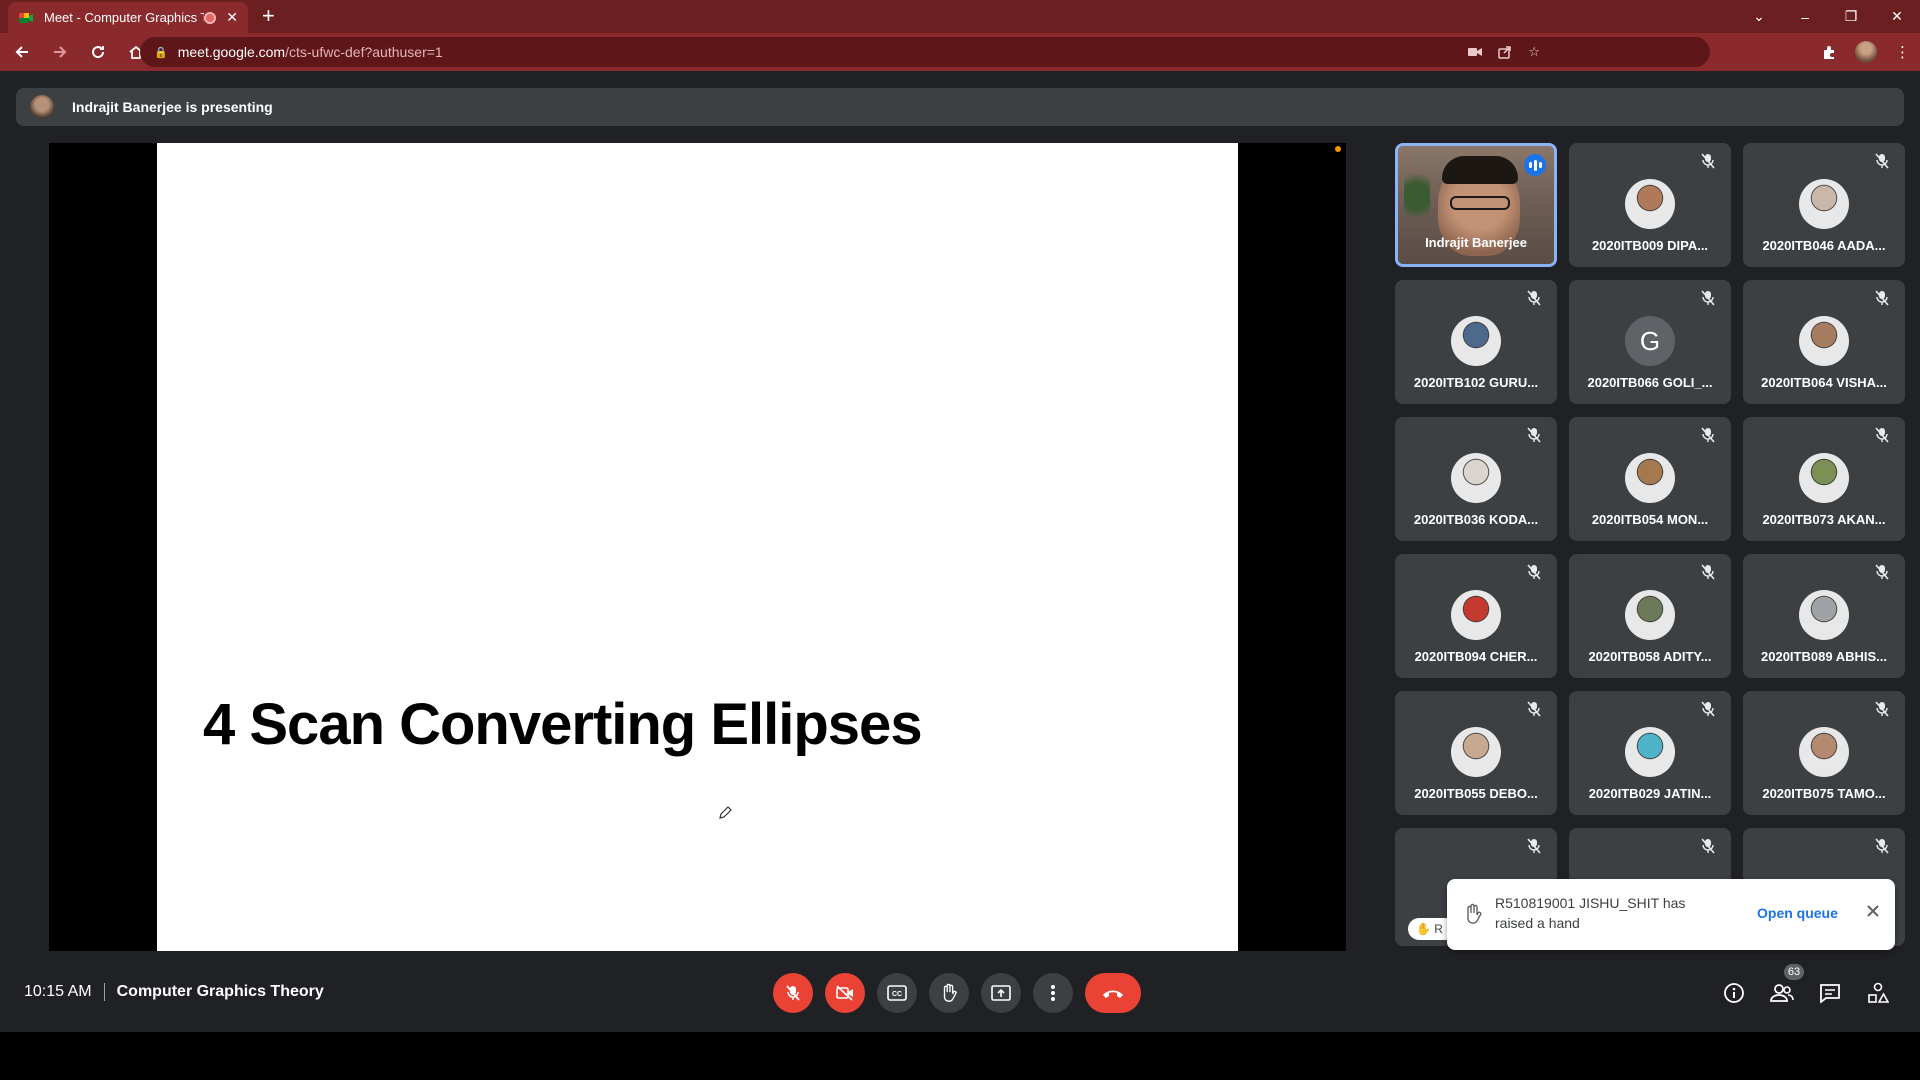 This screenshot has height=1080, width=1920. I want to click on url-host: meet.google.com, so click(231, 52).